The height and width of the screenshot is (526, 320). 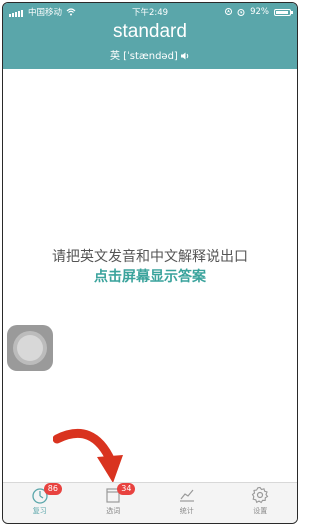 I want to click on review-badge: 86, so click(x=52, y=489).